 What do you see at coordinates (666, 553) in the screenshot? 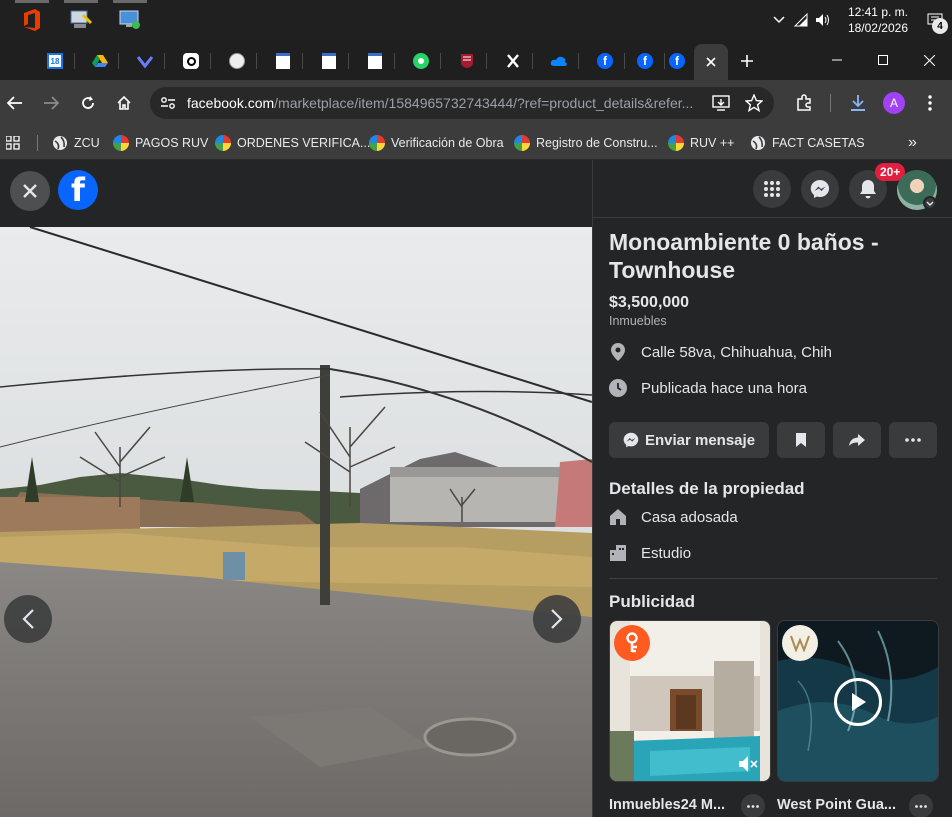
I see `layout-text: Estudio` at bounding box center [666, 553].